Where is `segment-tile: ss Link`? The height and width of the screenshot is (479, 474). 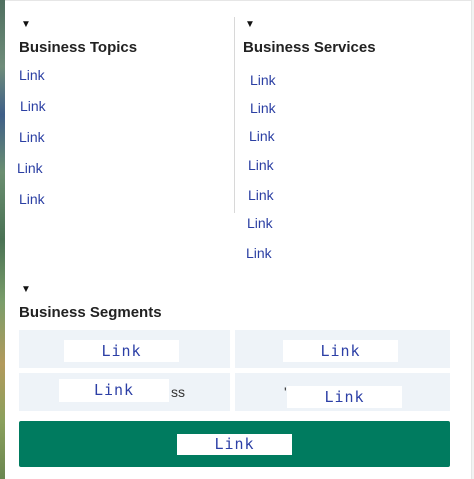
segment-tile: ss Link is located at coordinates (124, 392).